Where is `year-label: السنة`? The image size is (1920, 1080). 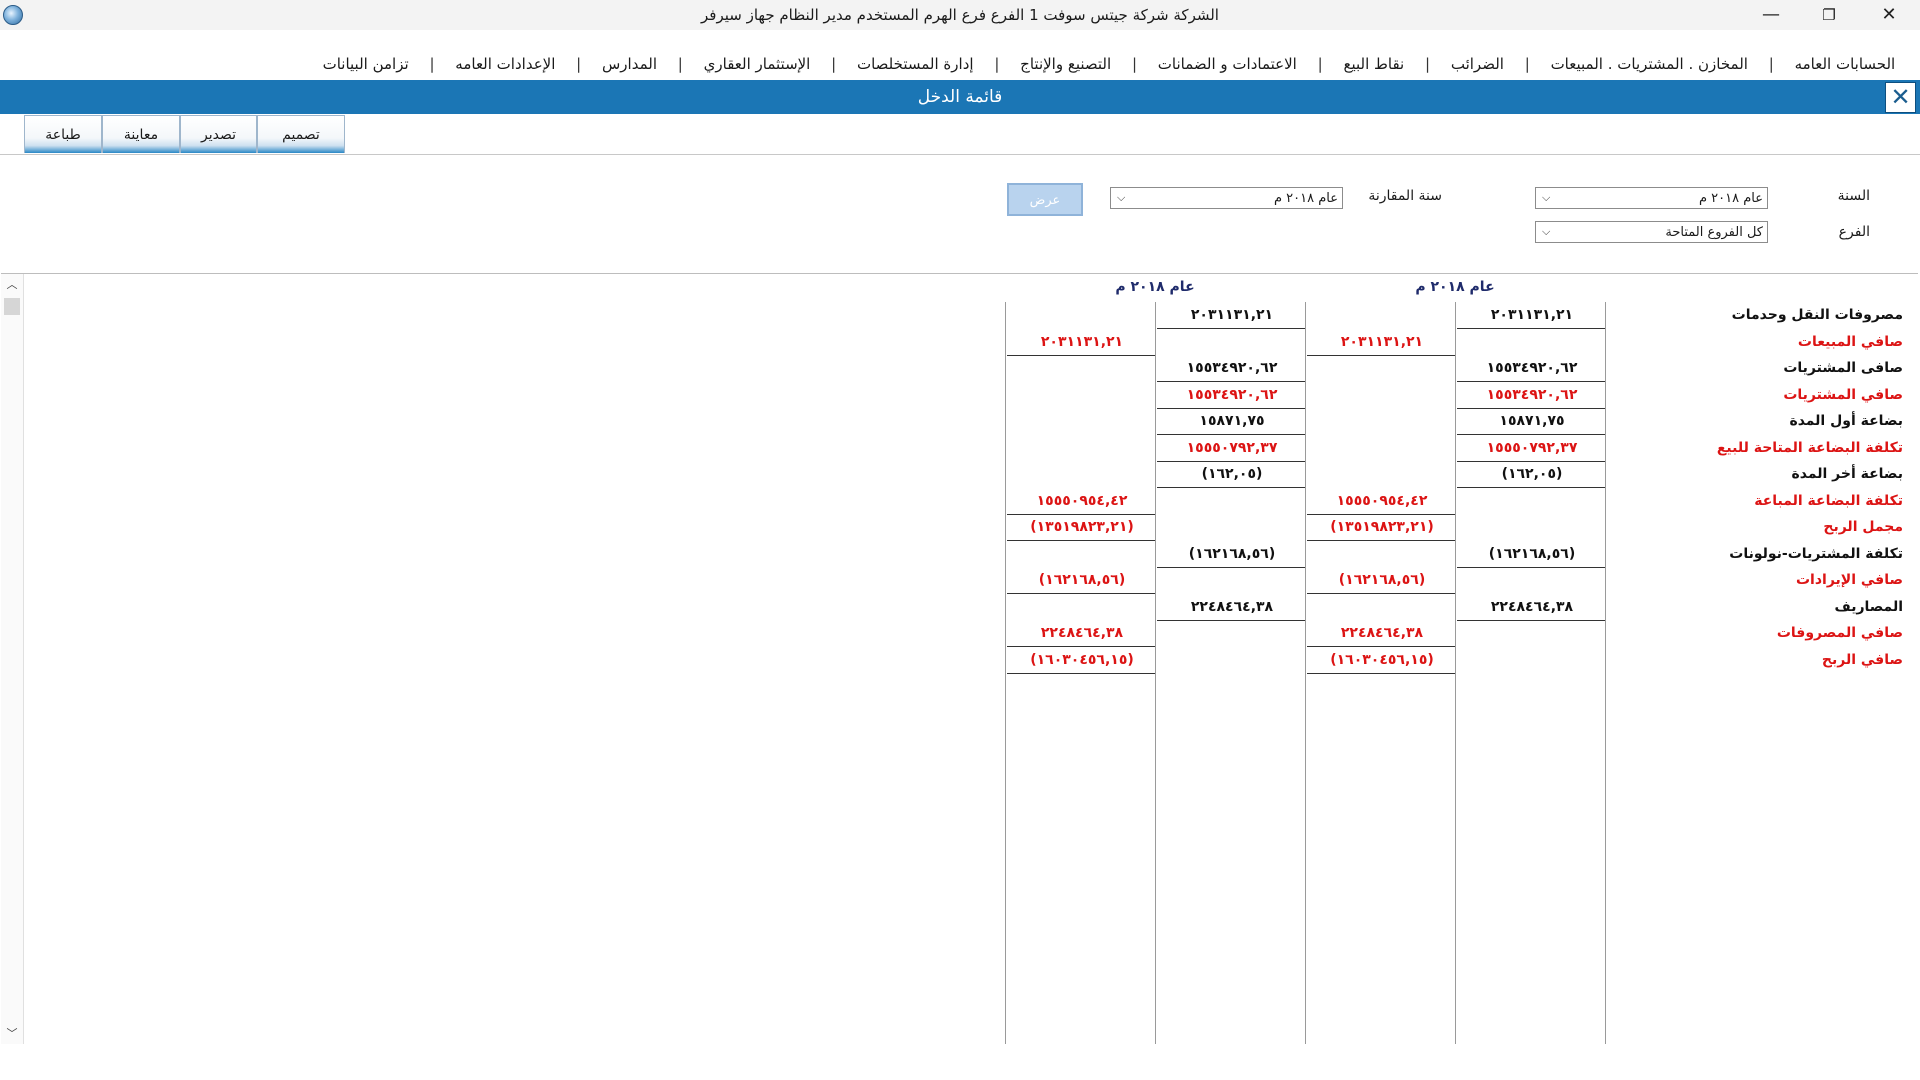 year-label: السنة is located at coordinates (1853, 196).